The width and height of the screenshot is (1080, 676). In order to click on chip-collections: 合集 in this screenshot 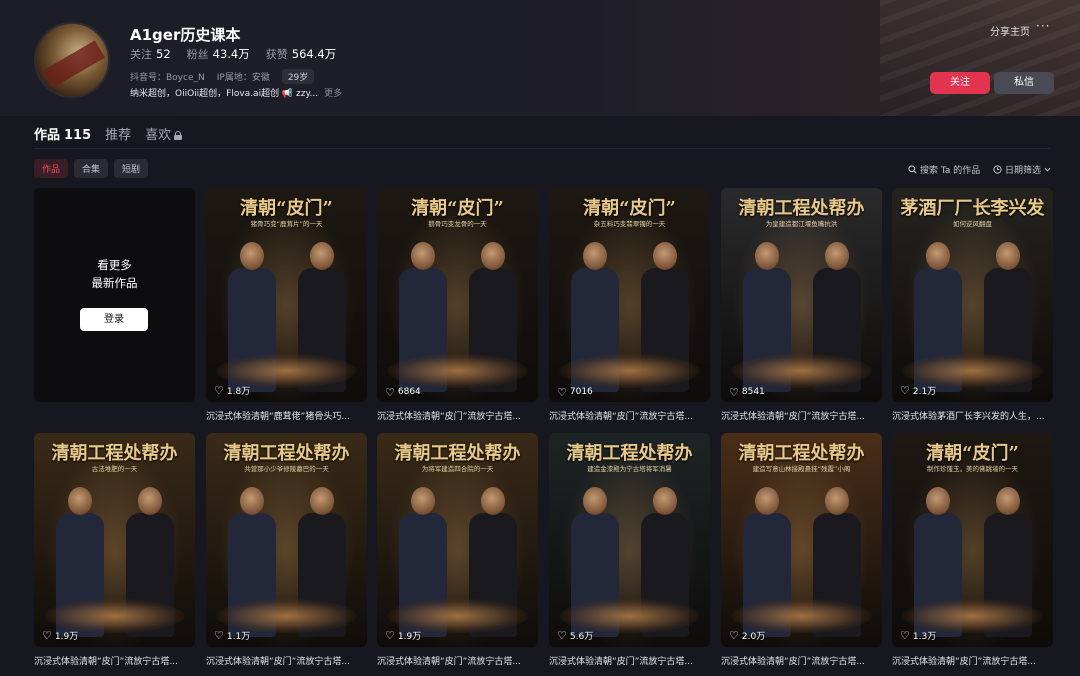, I will do `click(91, 168)`.